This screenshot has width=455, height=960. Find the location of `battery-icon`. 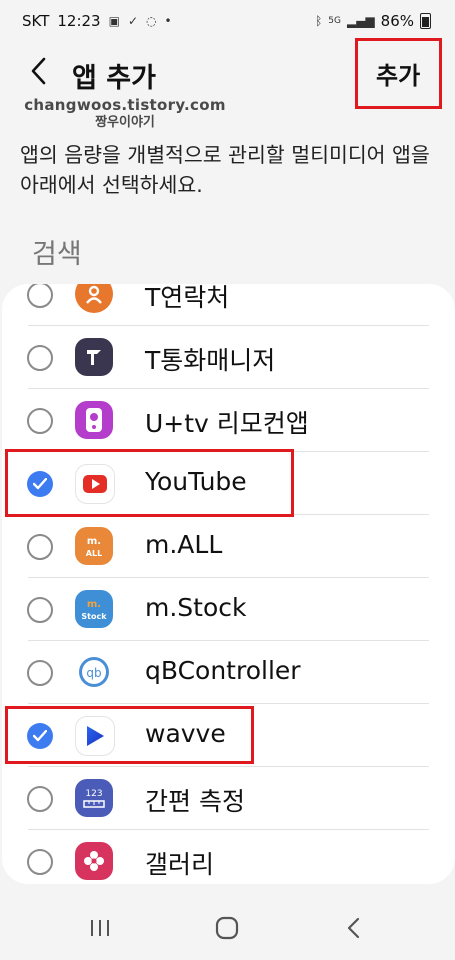

battery-icon is located at coordinates (425, 21).